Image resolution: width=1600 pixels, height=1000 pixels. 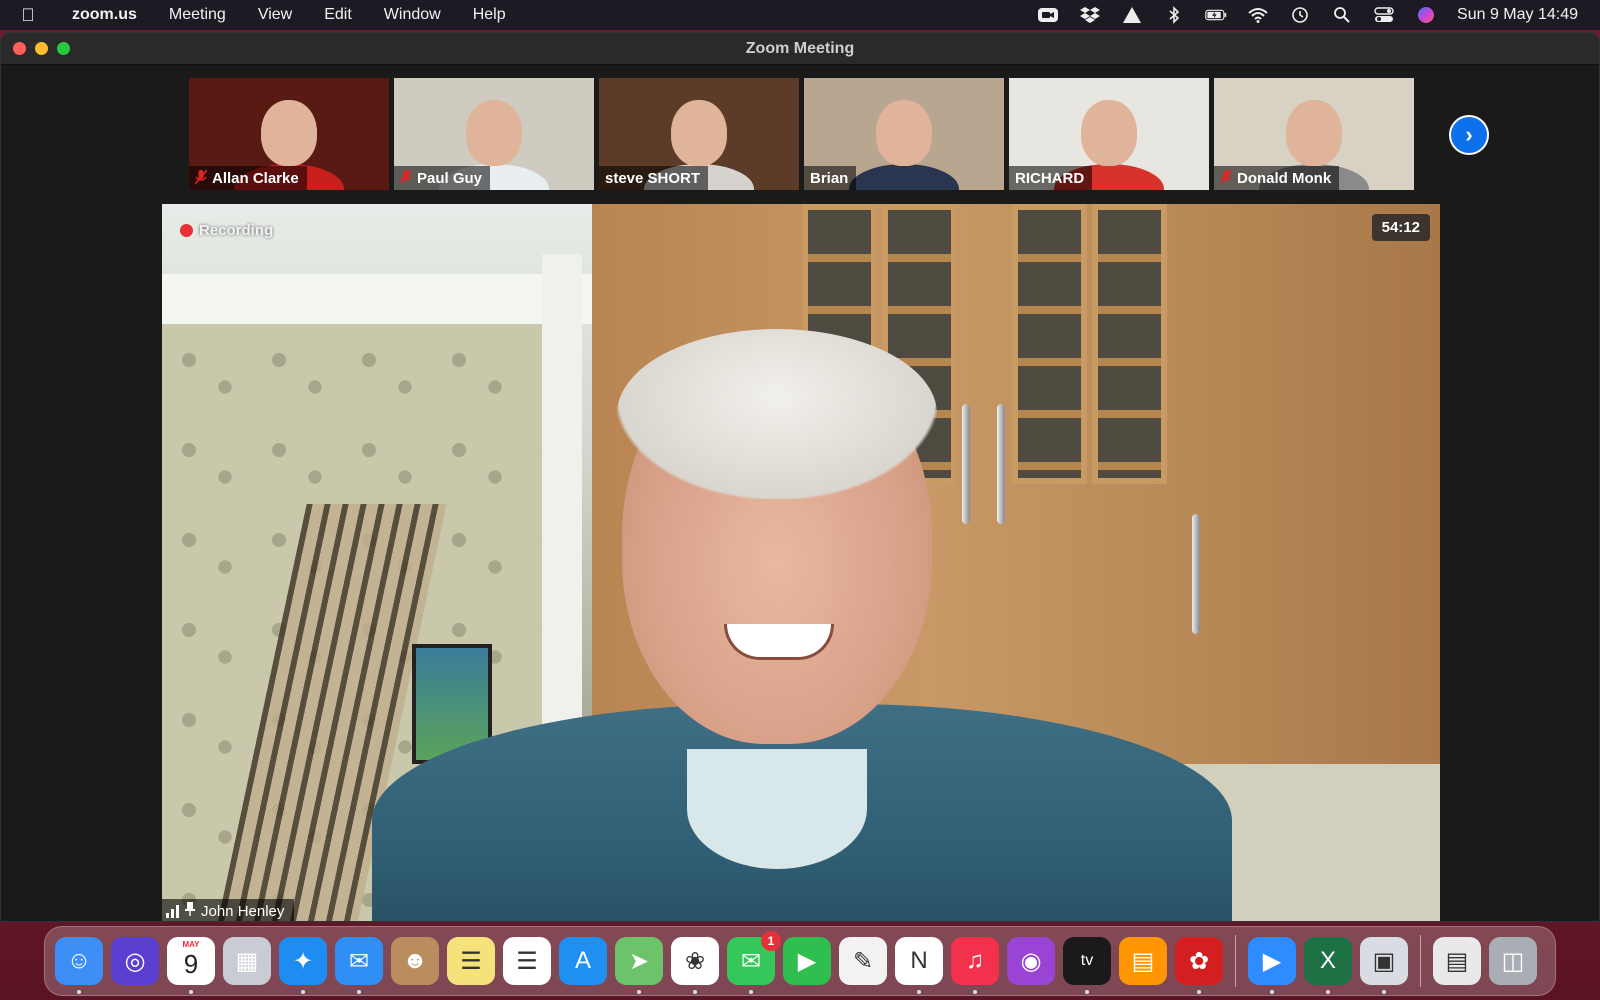 What do you see at coordinates (1132, 15) in the screenshot?
I see `google-drive-icon` at bounding box center [1132, 15].